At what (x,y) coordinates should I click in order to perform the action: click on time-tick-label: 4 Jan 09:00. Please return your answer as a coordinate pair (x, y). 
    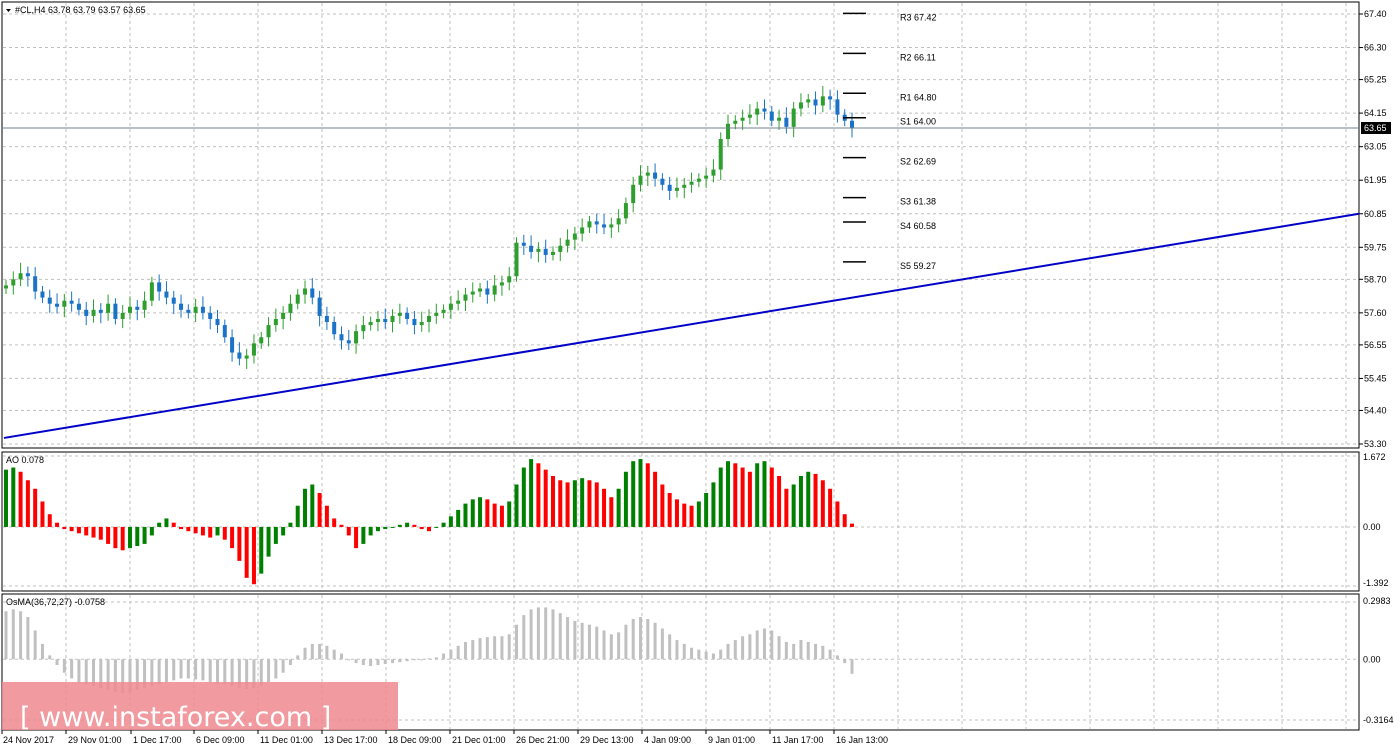
    Looking at the image, I should click on (667, 740).